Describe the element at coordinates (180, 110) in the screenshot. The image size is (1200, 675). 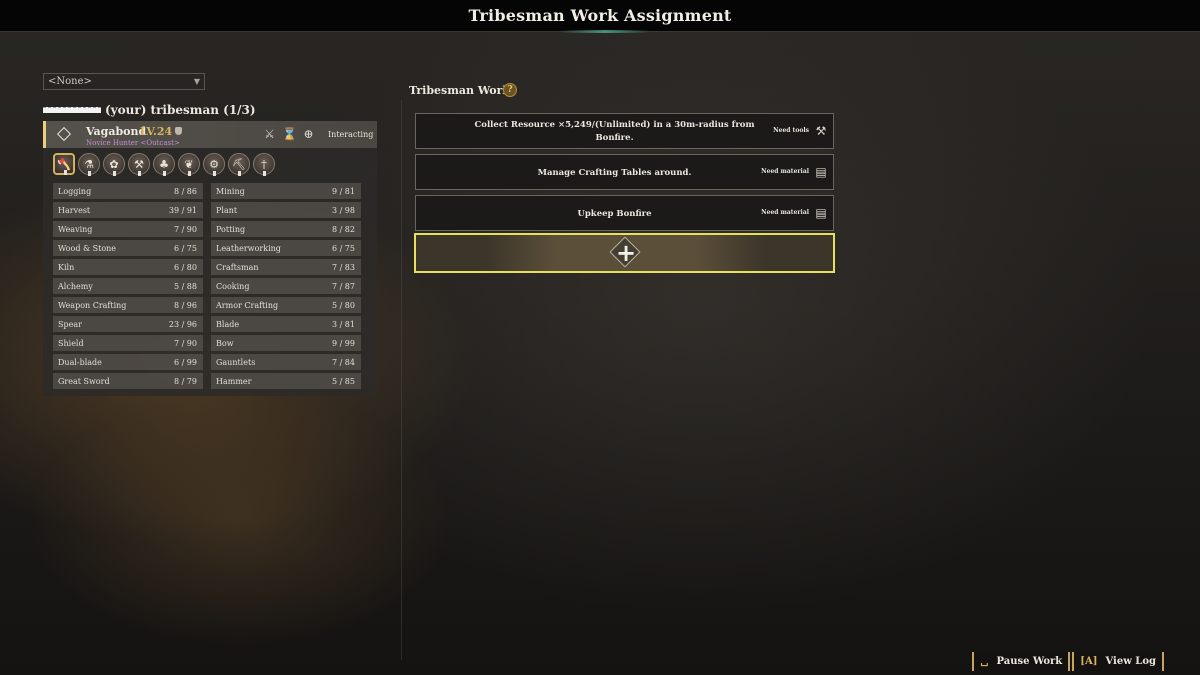
I see `tribe-label: (your) tribesman (1/3)` at that location.